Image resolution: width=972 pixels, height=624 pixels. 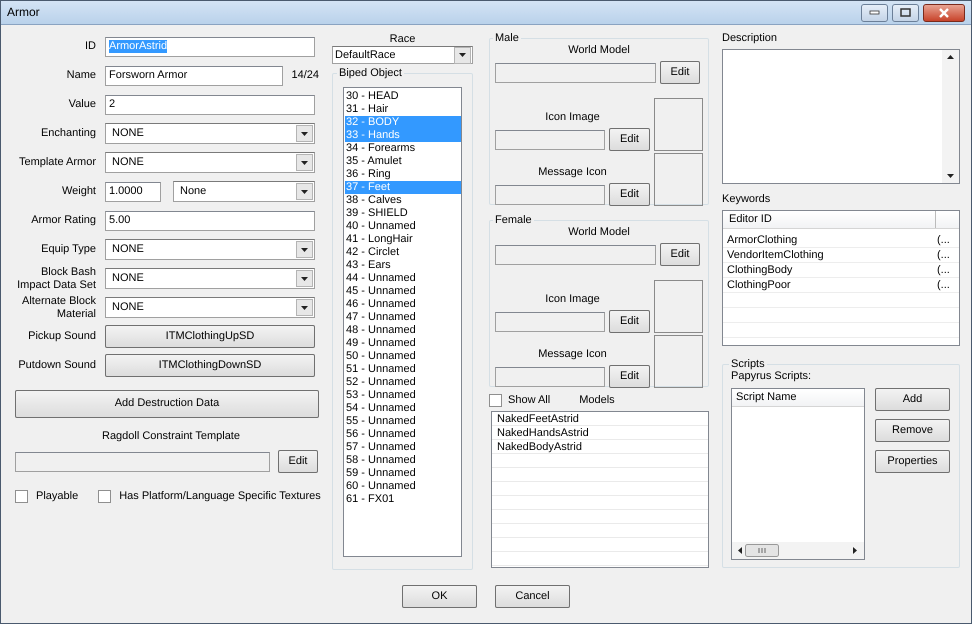 What do you see at coordinates (402, 55) in the screenshot?
I see `dropdown: DefaultRace` at bounding box center [402, 55].